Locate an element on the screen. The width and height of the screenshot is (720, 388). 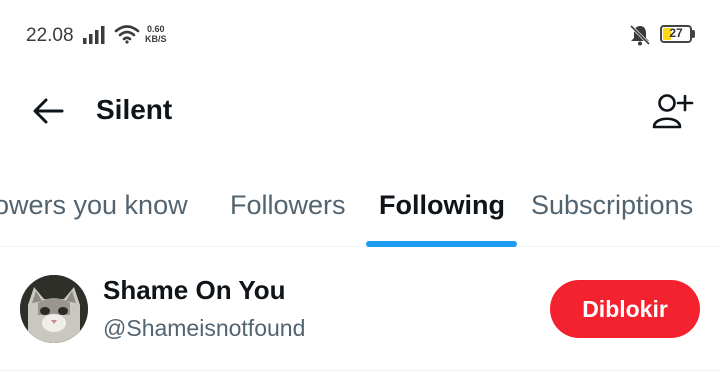
battery-icon: 27 is located at coordinates (676, 34).